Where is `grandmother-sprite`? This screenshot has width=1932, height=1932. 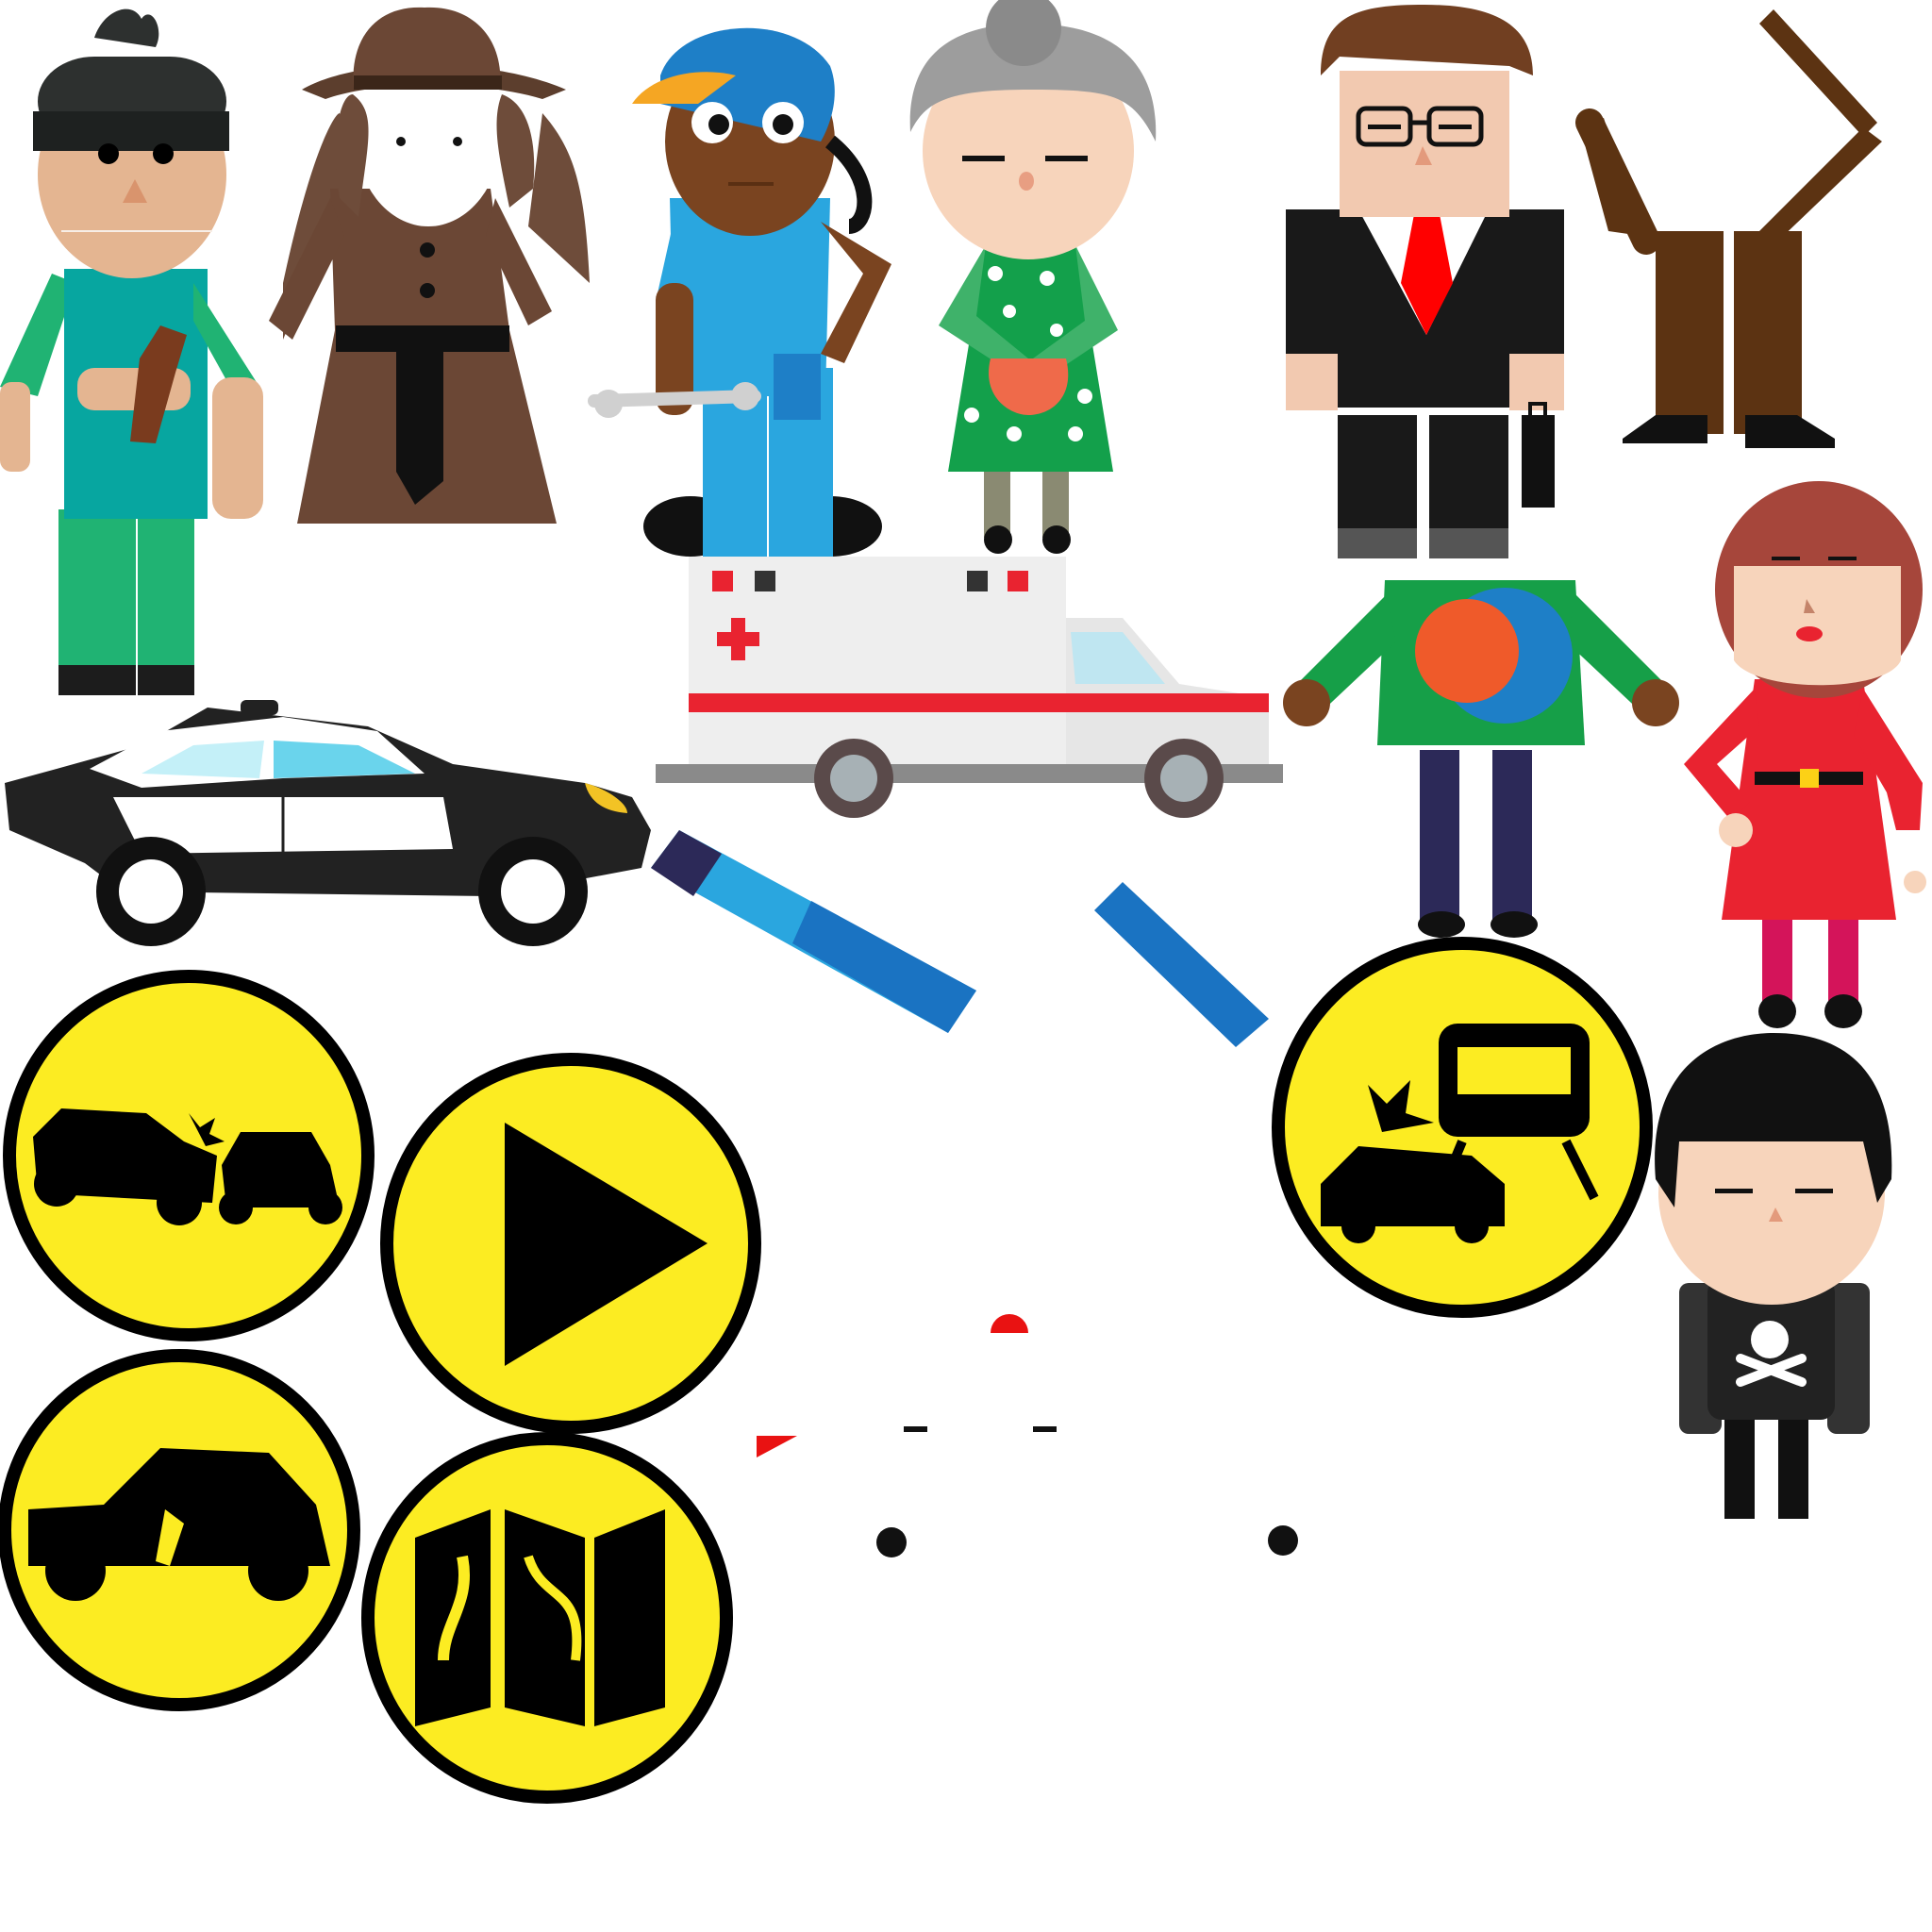 grandmother-sprite is located at coordinates (1033, 277).